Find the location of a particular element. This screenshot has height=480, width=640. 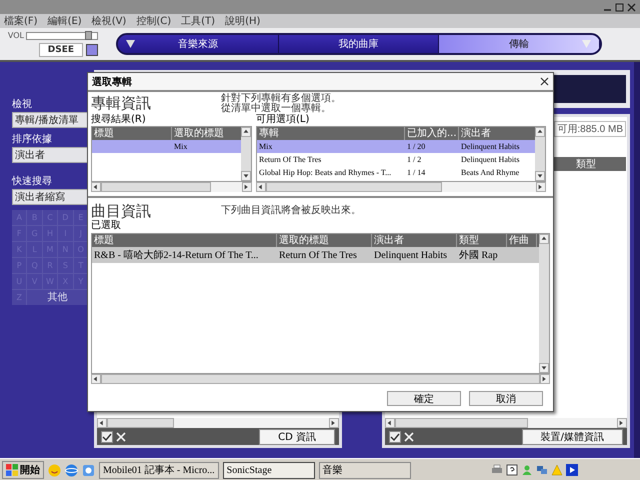

view-dropdown: 專輯/播放清單 is located at coordinates (50, 120).